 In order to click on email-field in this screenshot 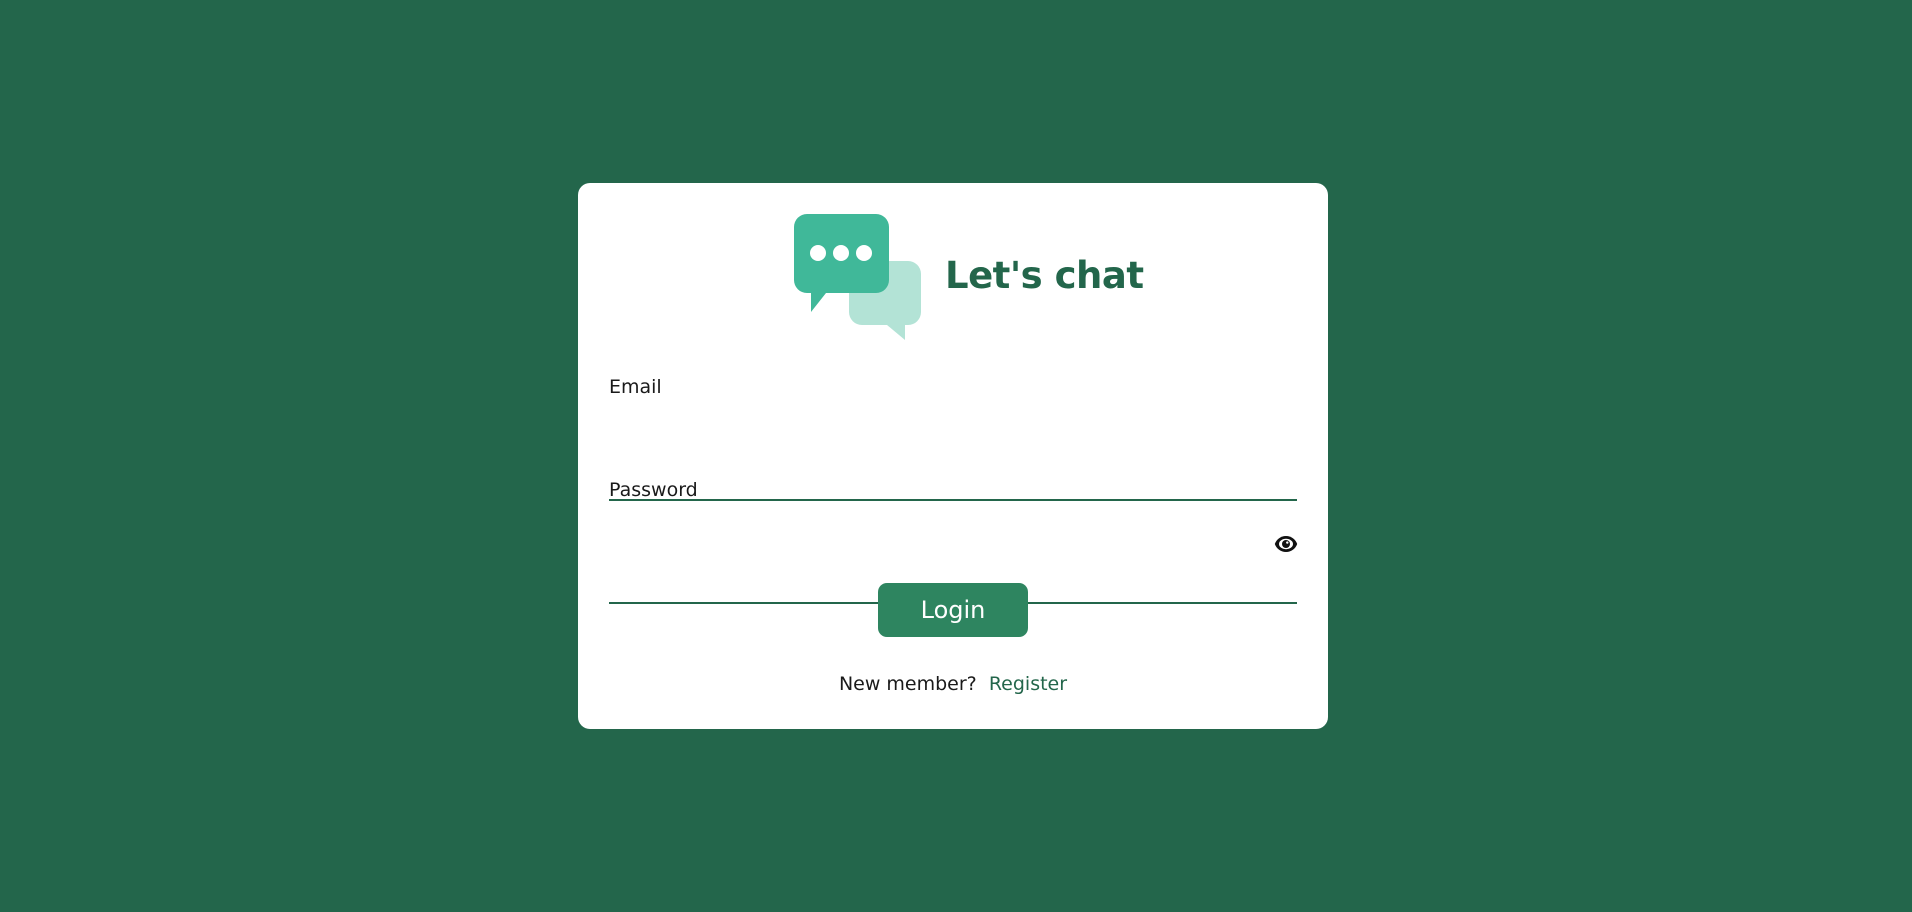, I will do `click(953, 481)`.